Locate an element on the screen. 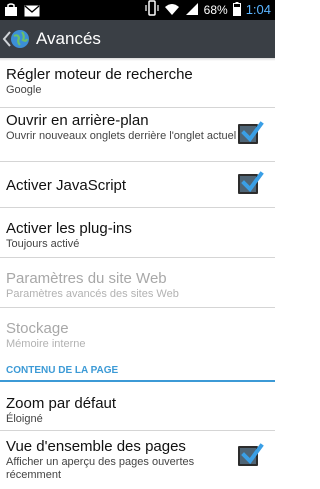 This screenshot has height=489, width=320. status-bar: 68% 1:04 is located at coordinates (137, 10).